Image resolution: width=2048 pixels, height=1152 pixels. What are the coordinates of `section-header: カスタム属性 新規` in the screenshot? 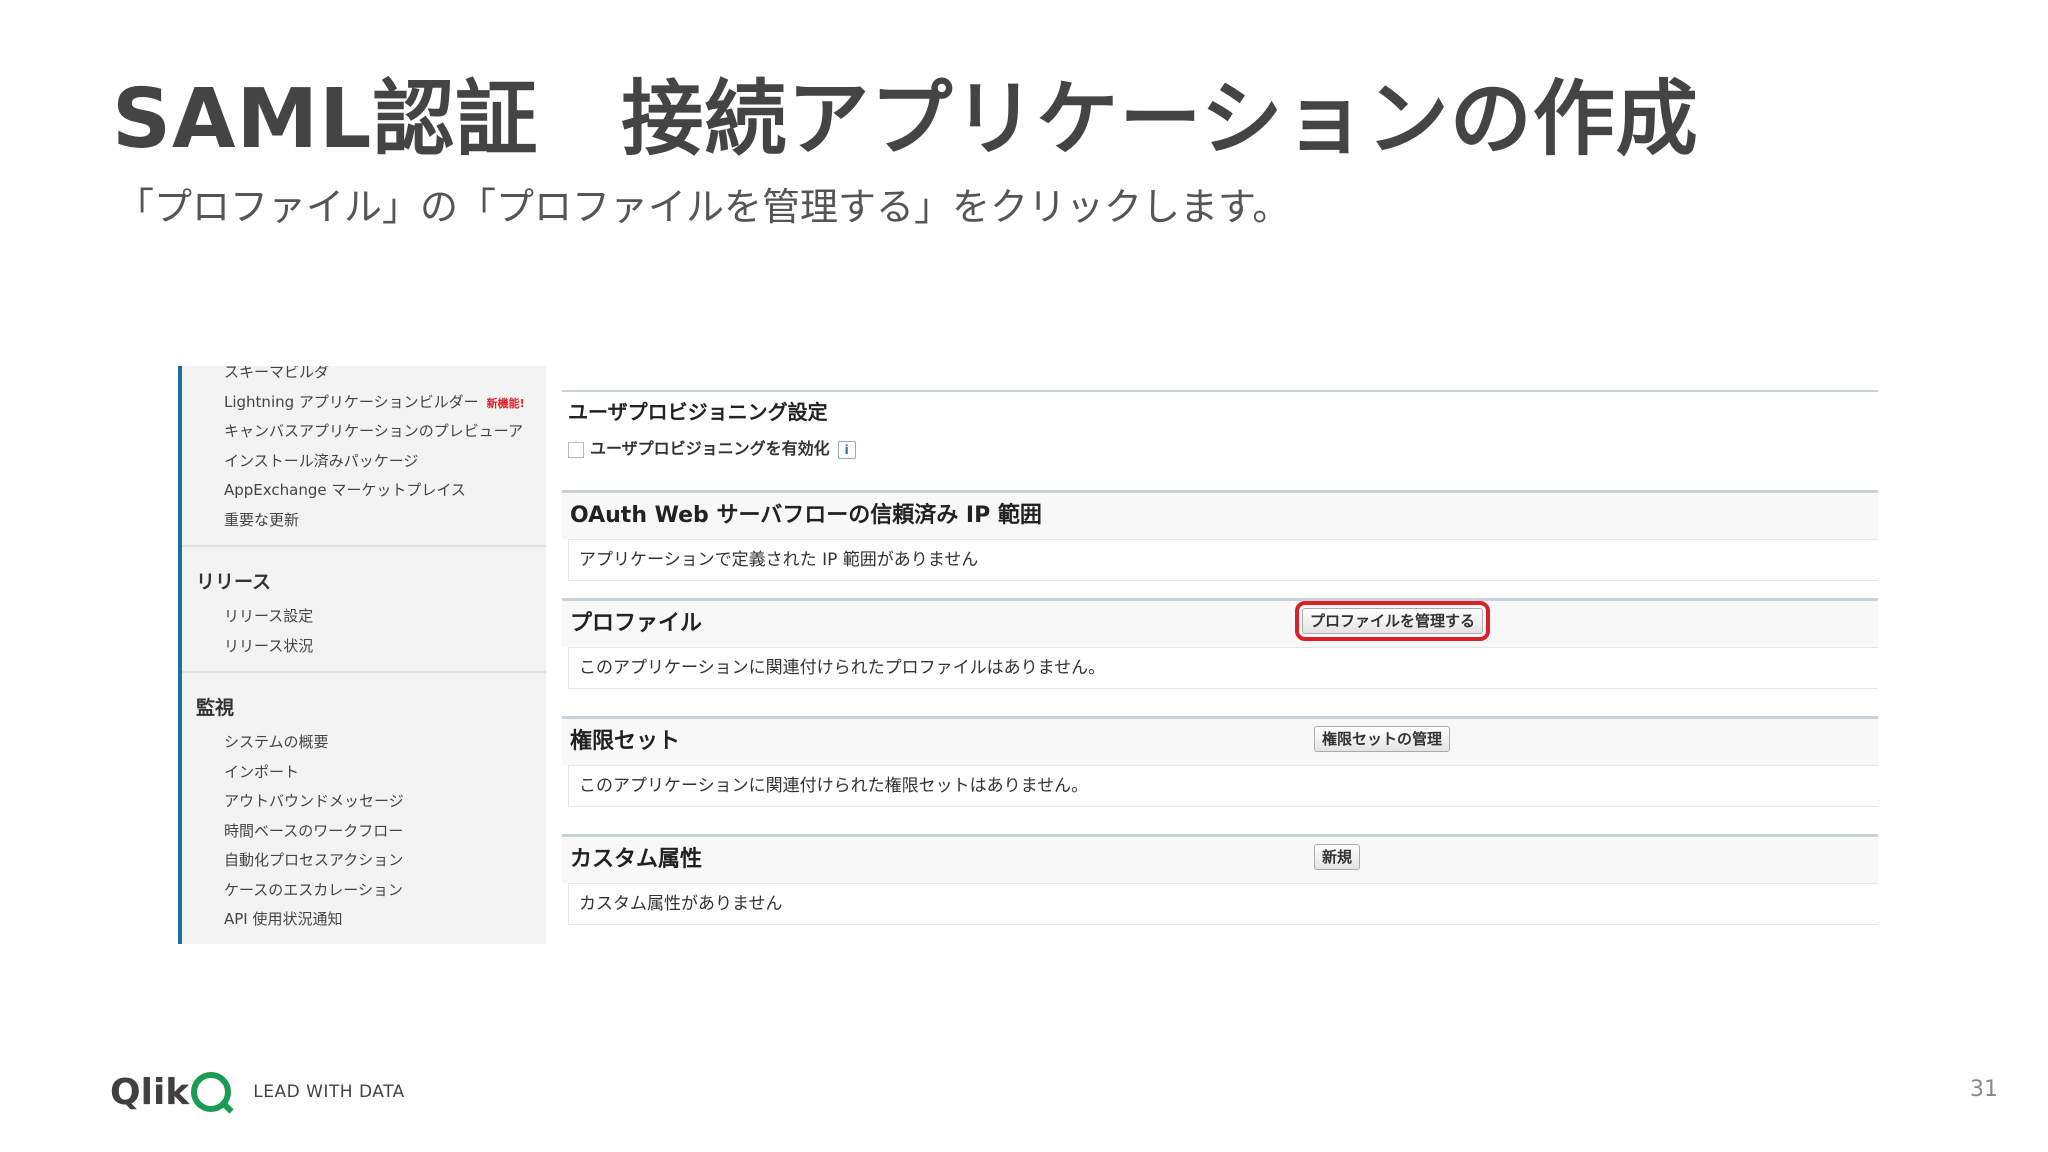 It's located at (1220, 860).